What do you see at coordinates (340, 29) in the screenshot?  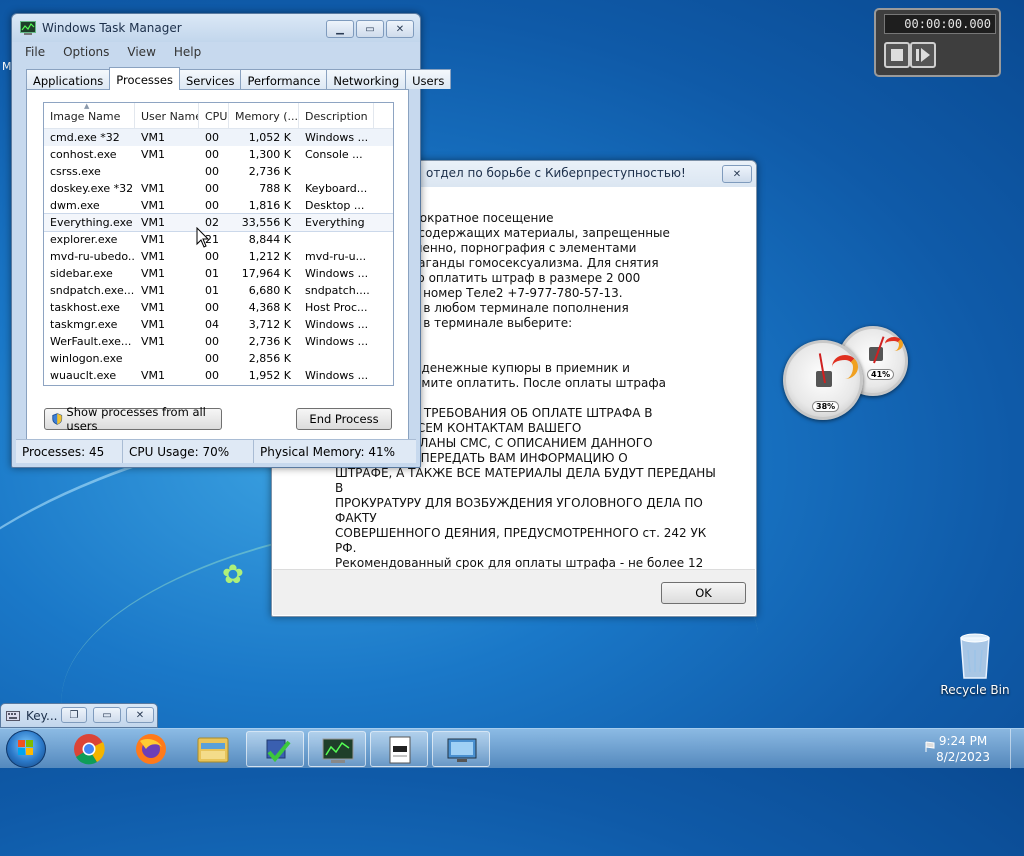 I see `minimize-button: ▁` at bounding box center [340, 29].